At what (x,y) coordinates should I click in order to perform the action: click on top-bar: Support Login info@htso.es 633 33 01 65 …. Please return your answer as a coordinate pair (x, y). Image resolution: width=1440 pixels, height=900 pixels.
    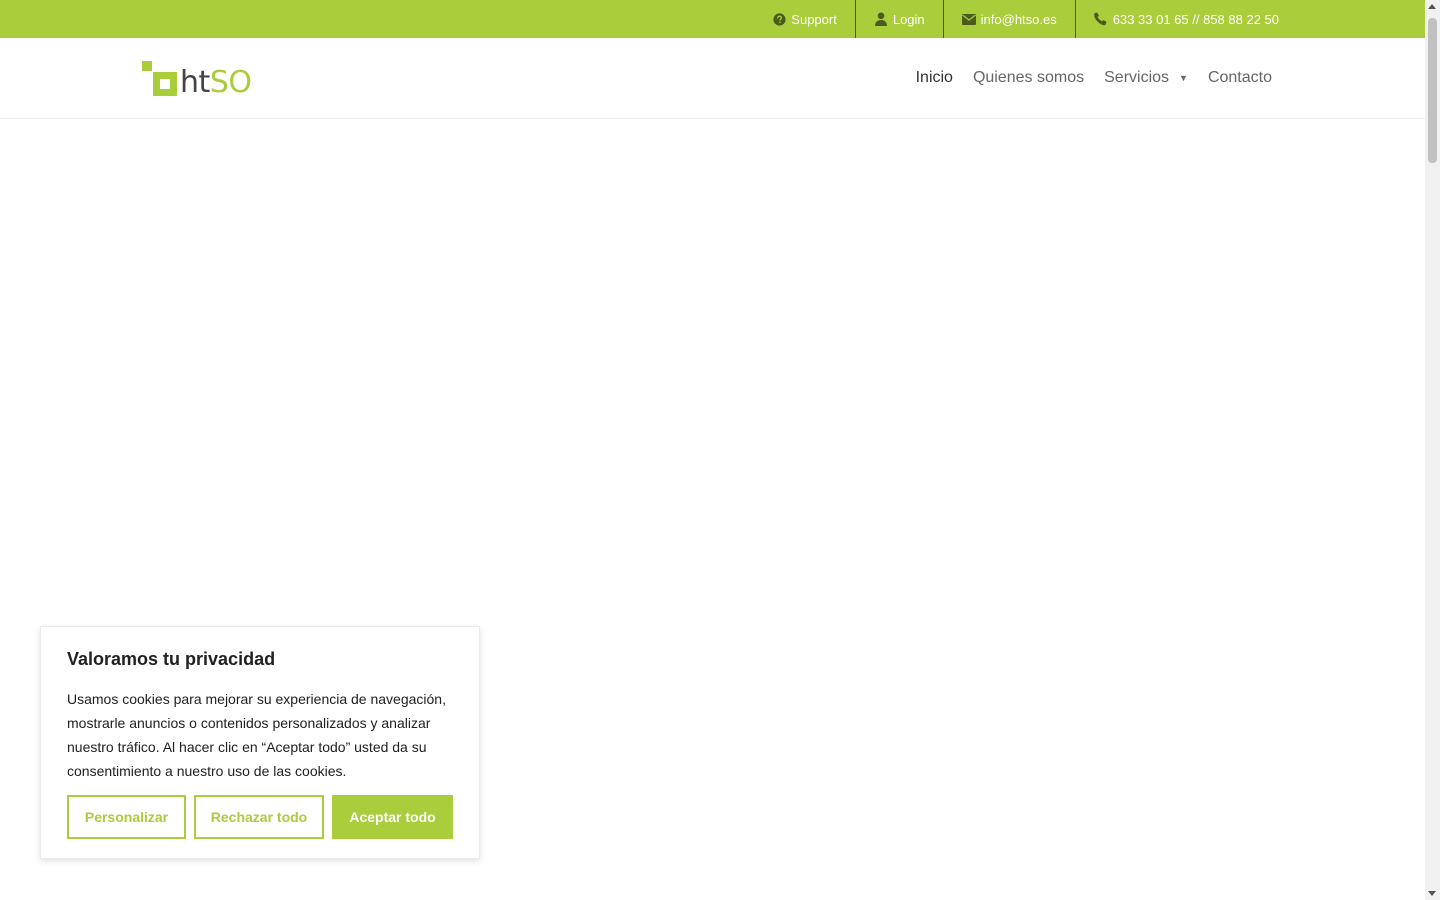
    Looking at the image, I should click on (712, 19).